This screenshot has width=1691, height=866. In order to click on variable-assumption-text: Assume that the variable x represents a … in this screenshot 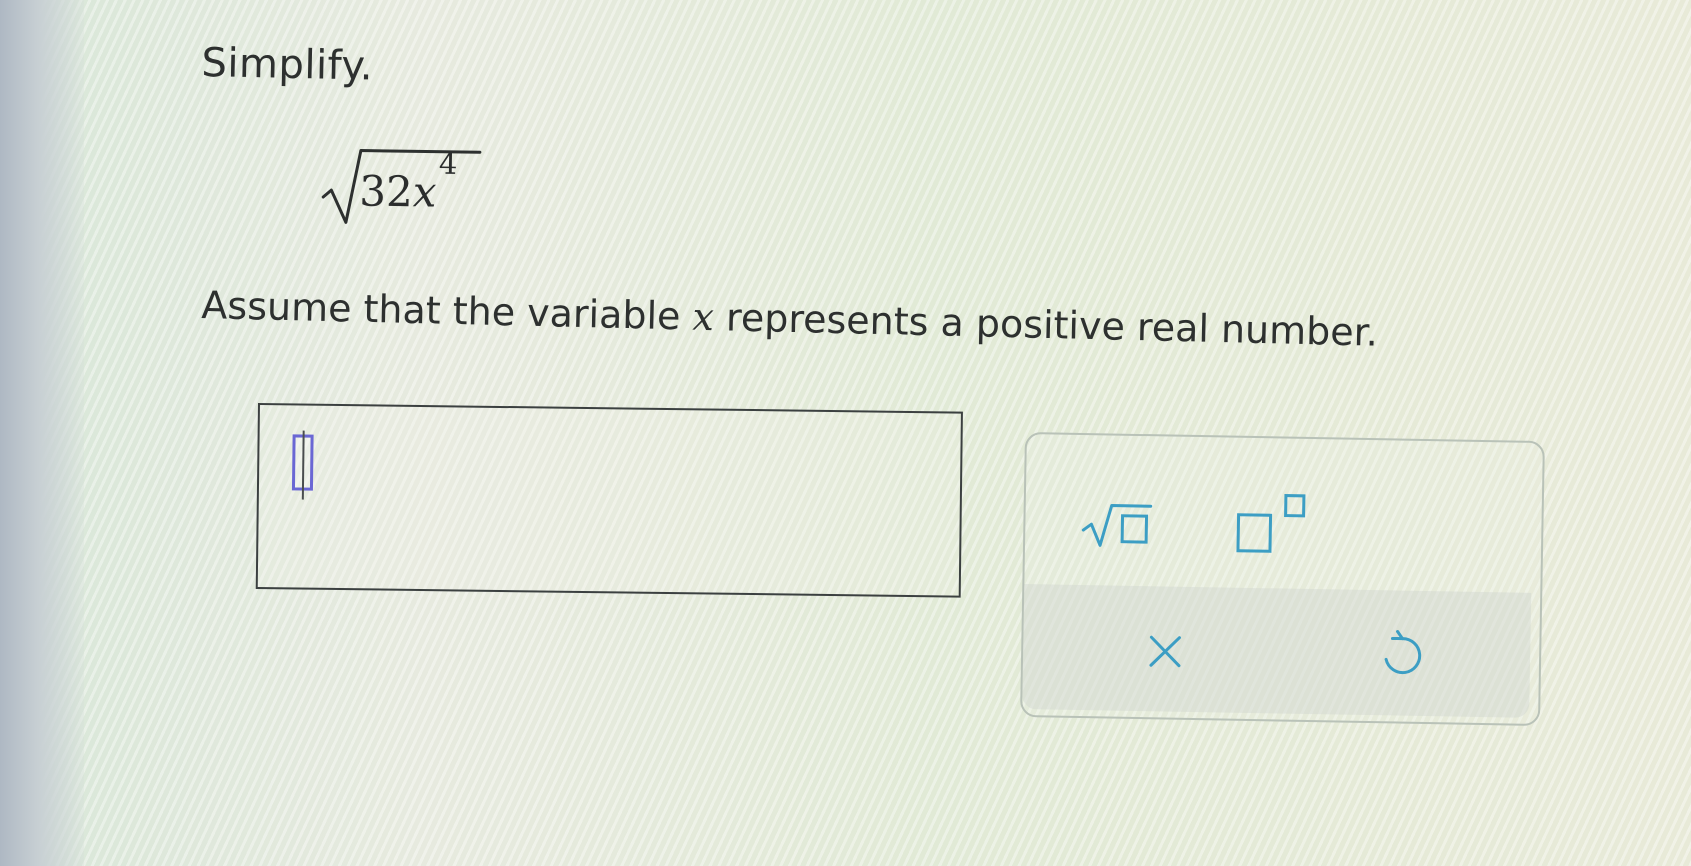, I will do `click(789, 319)`.